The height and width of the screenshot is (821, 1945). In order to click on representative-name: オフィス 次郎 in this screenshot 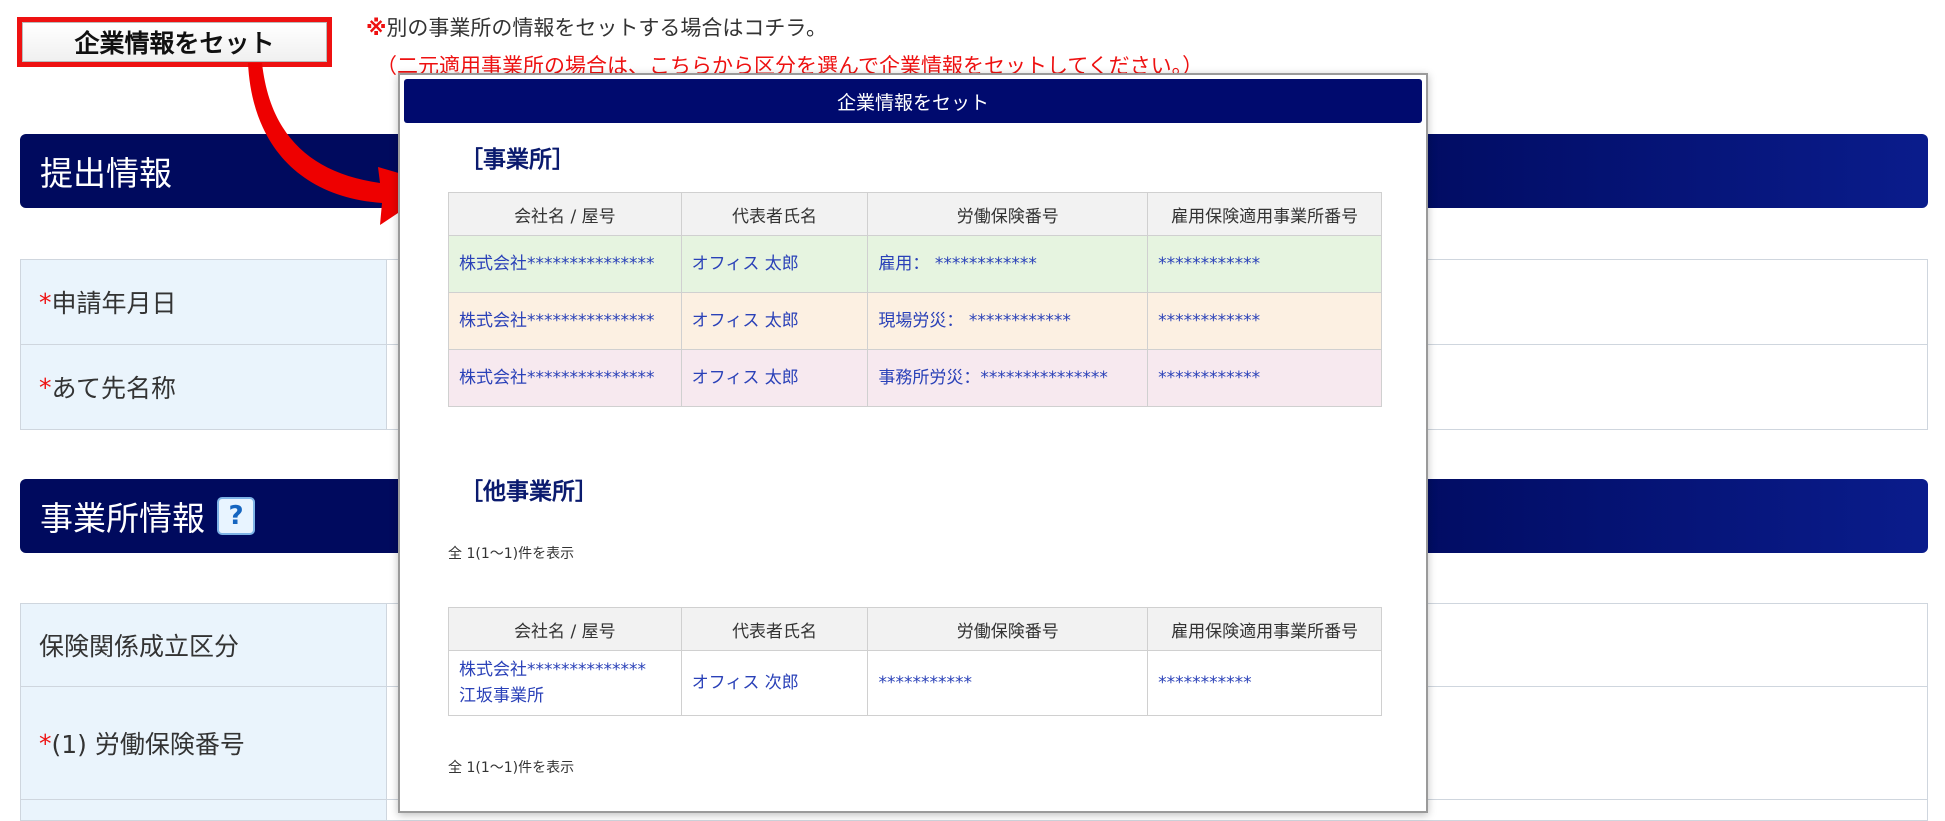, I will do `click(774, 683)`.